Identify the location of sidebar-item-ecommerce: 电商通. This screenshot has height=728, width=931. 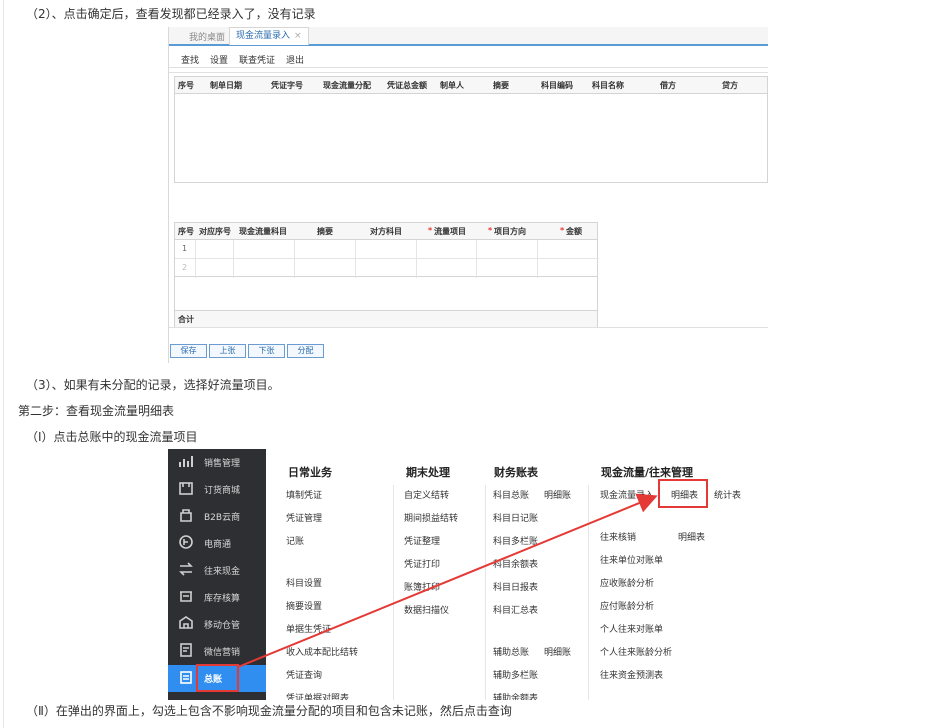
(217, 543).